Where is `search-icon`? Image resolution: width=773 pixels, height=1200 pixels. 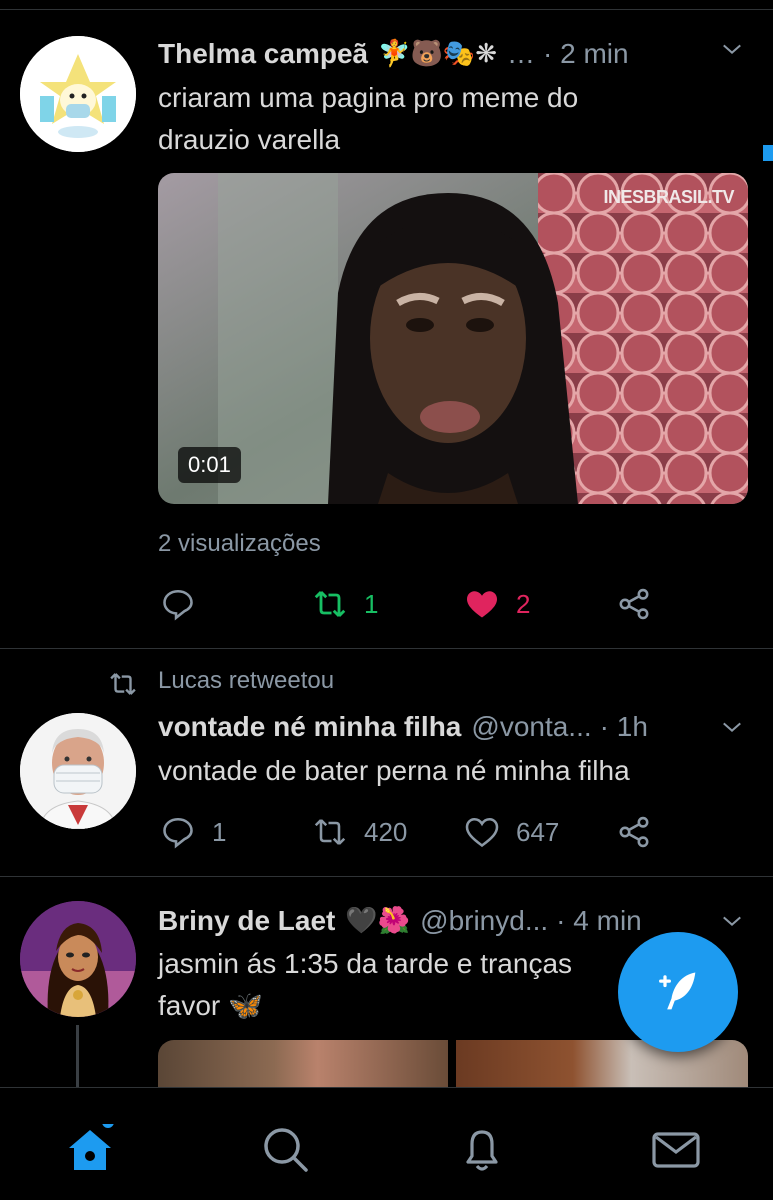
search-icon is located at coordinates (286, 1150).